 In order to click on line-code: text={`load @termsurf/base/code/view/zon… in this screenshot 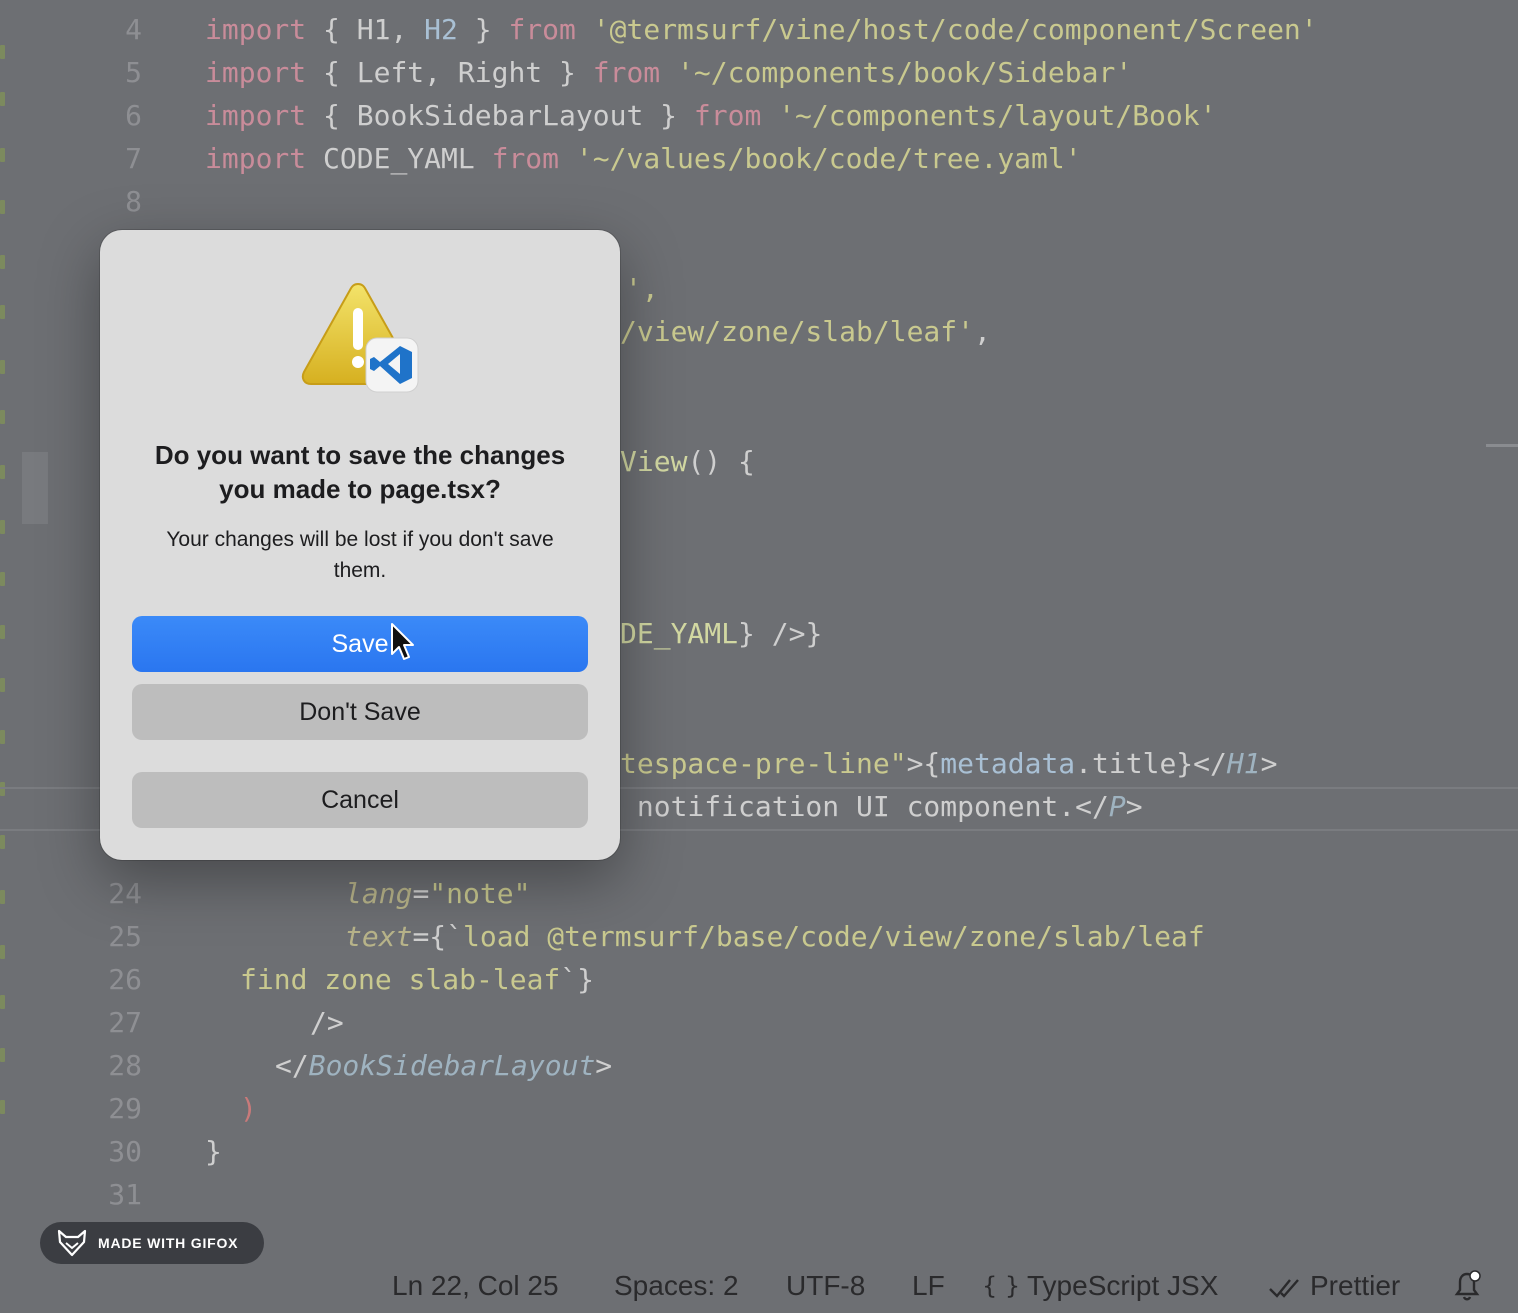, I will do `click(775, 936)`.